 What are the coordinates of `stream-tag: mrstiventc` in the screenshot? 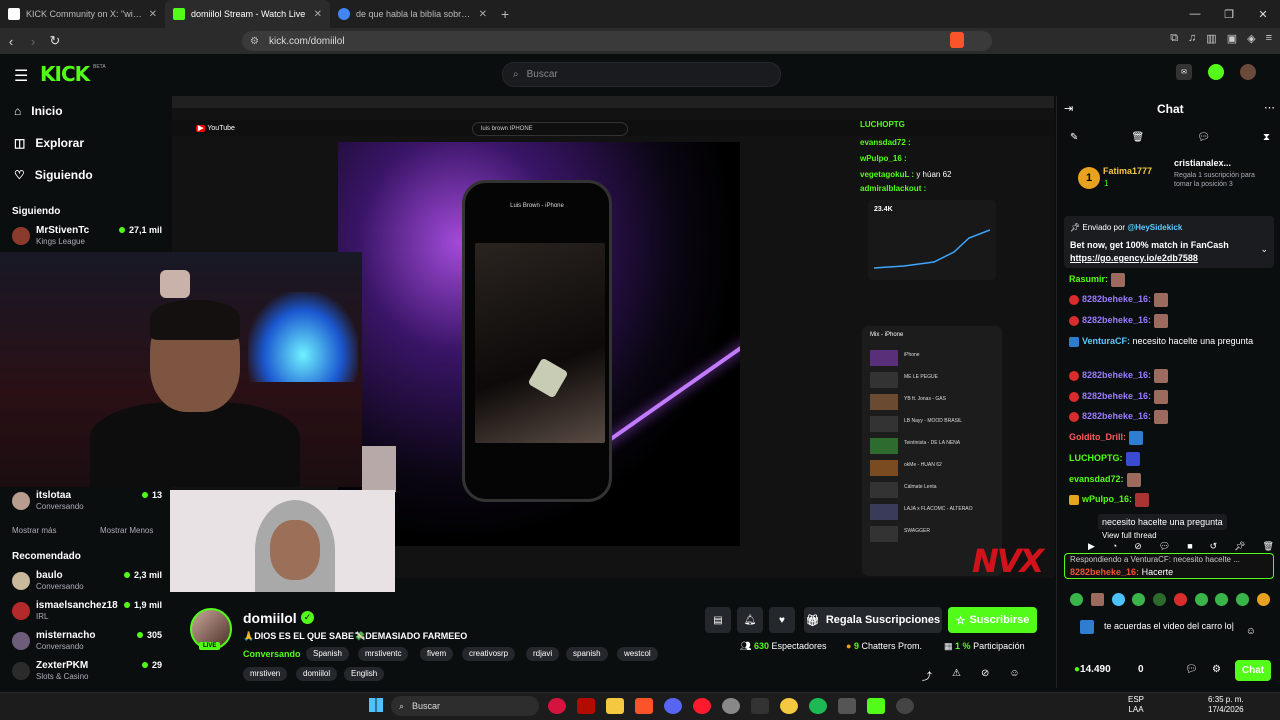 It's located at (383, 654).